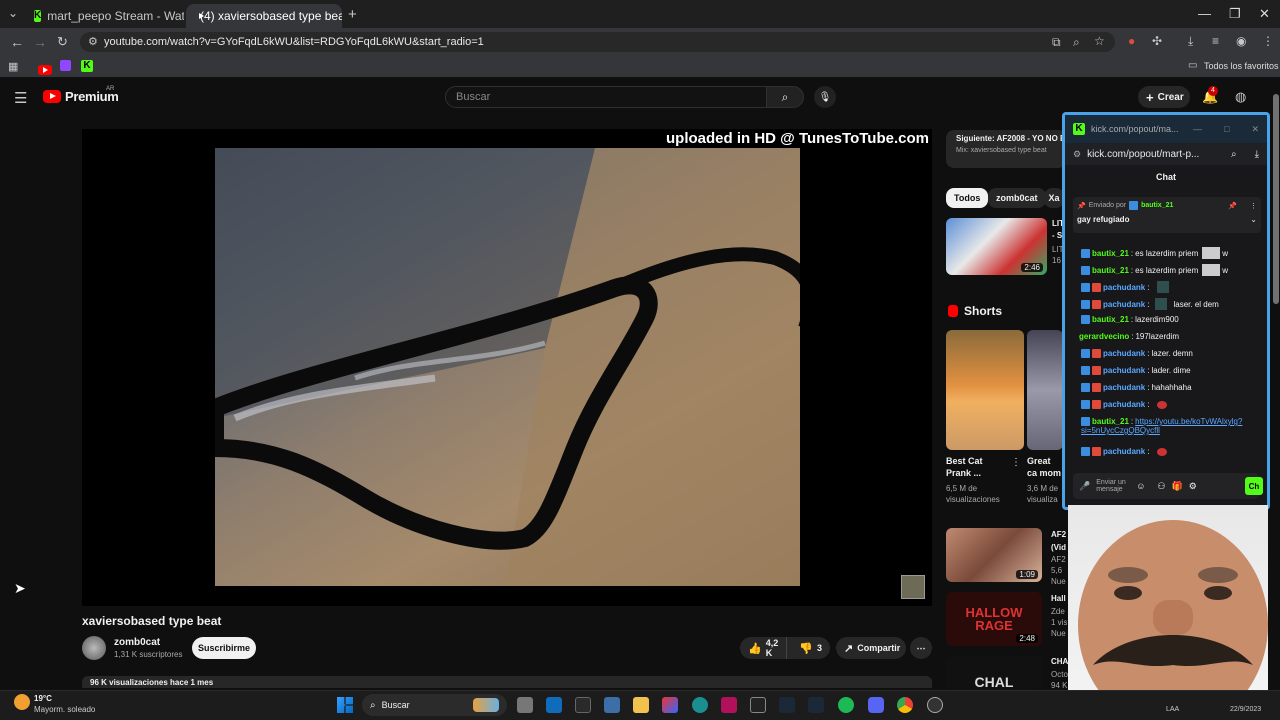  I want to click on chat-message: pachudank: hahahhaha, so click(1136, 387).